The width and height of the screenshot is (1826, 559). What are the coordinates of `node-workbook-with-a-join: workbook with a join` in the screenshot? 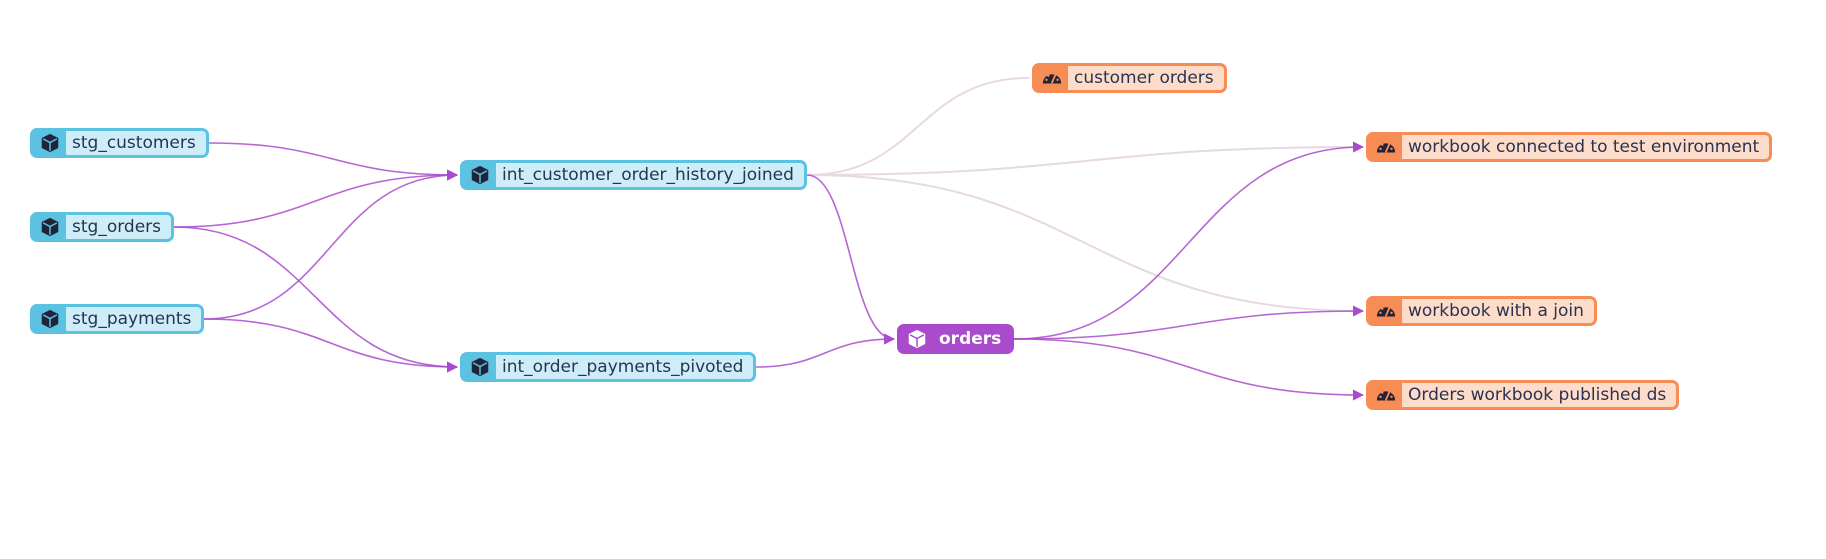 It's located at (1481, 311).